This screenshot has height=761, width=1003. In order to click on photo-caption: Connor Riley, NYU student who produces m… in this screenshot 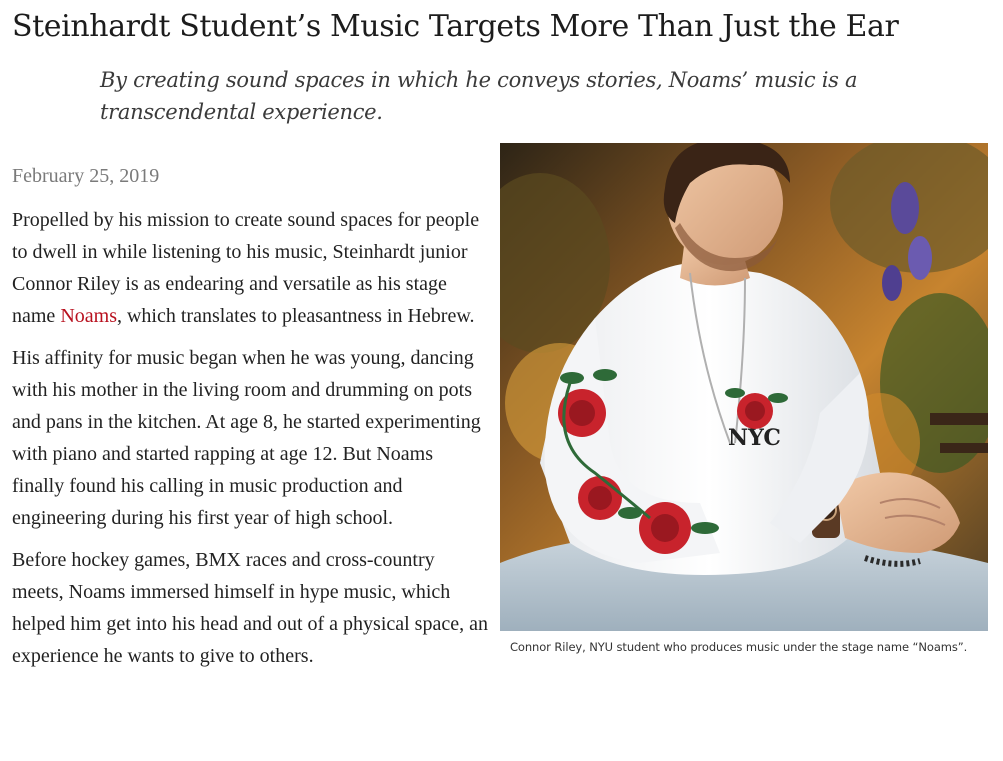, I will do `click(739, 647)`.